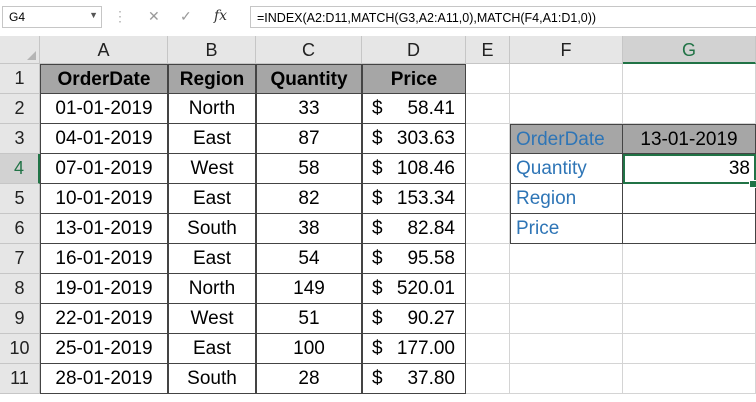  Describe the element at coordinates (120, 16) in the screenshot. I see `drag-handle-icon: ⋮` at that location.